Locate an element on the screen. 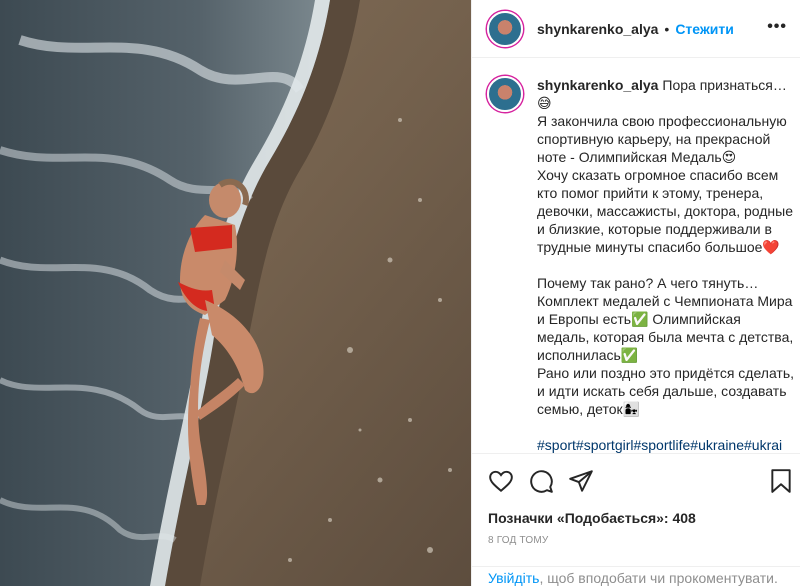 The image size is (800, 586). login-prompt-text: , щоб вподобати чи прокоментувати. is located at coordinates (658, 578).